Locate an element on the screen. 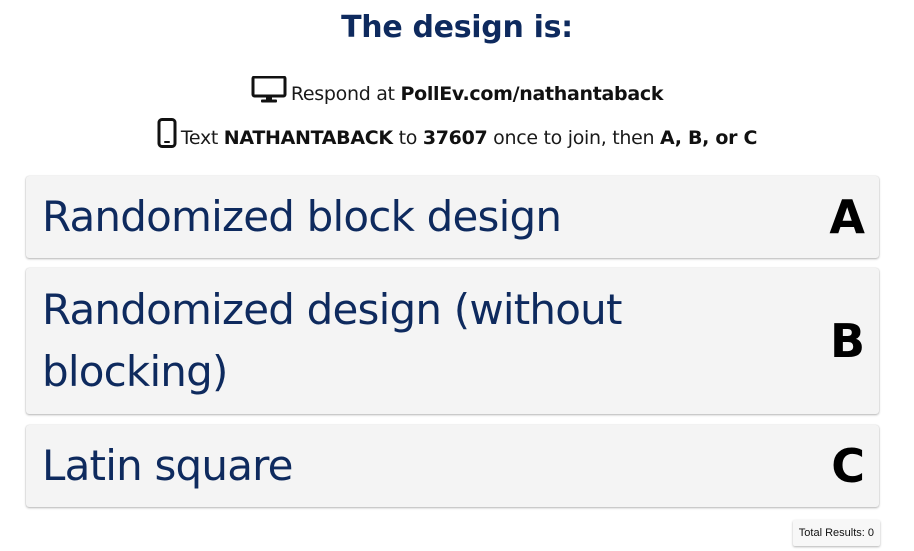 This screenshot has width=914, height=551. option-key: A is located at coordinates (847, 217).